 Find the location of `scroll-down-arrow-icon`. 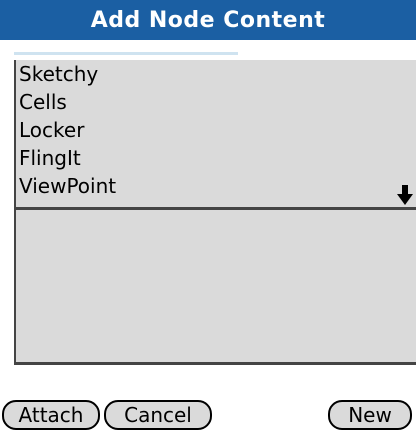

scroll-down-arrow-icon is located at coordinates (405, 195).